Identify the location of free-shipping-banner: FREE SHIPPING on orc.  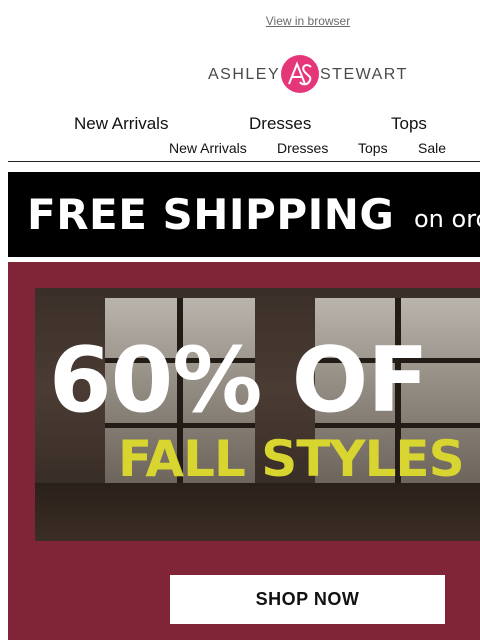
(244, 214).